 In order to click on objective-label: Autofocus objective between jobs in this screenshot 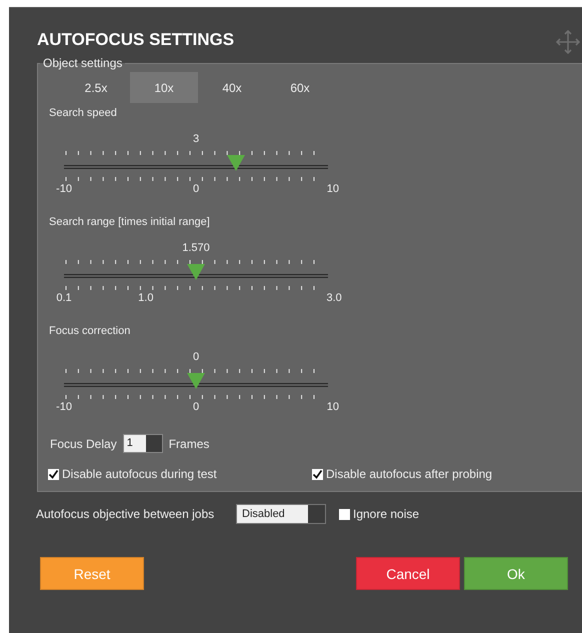, I will do `click(126, 514)`.